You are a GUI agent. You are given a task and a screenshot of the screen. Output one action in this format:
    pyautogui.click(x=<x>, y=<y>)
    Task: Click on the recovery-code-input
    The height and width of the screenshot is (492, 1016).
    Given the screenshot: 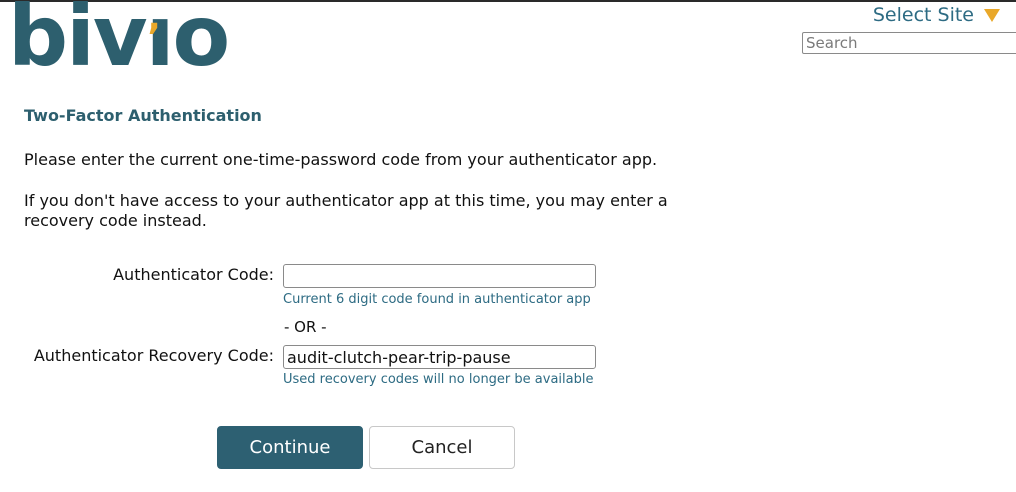 What is the action you would take?
    pyautogui.click(x=439, y=357)
    